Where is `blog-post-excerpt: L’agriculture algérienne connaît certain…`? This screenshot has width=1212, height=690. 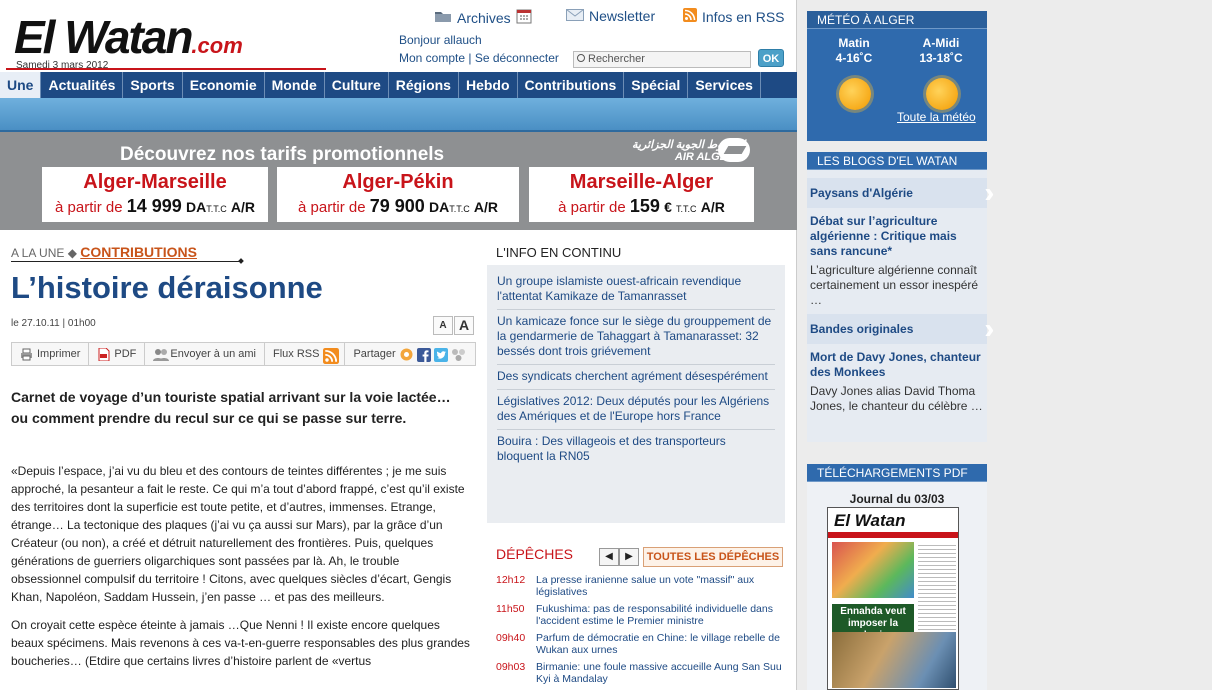 blog-post-excerpt: L’agriculture algérienne connaît certain… is located at coordinates (894, 285).